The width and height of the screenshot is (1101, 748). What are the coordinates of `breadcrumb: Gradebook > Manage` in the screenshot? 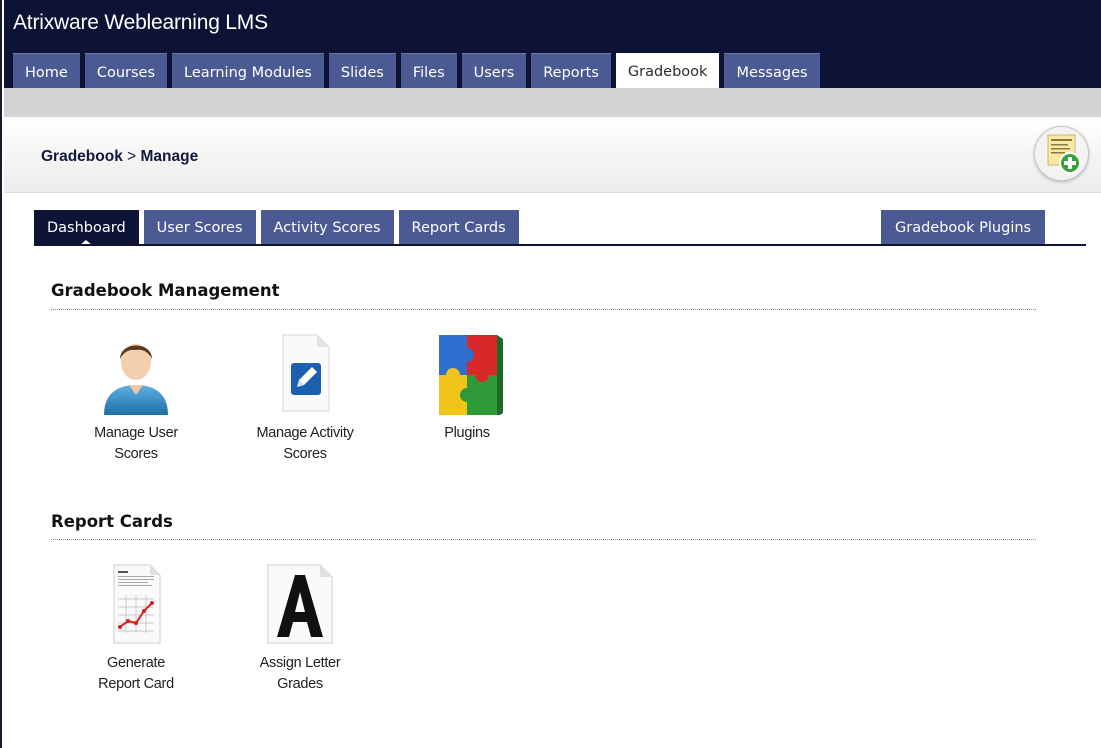 It's located at (119, 157).